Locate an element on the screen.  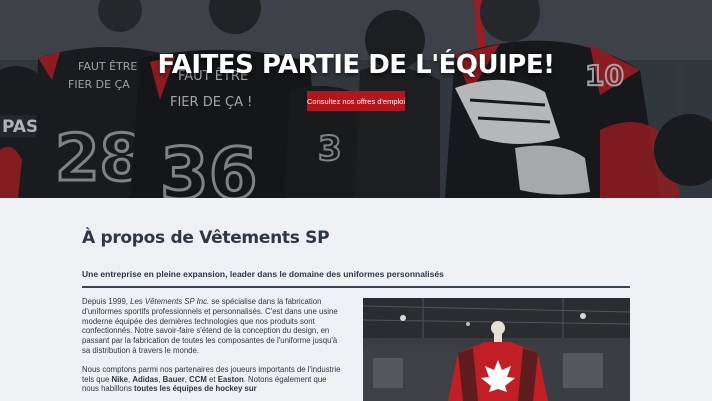
separator: et is located at coordinates (212, 379).